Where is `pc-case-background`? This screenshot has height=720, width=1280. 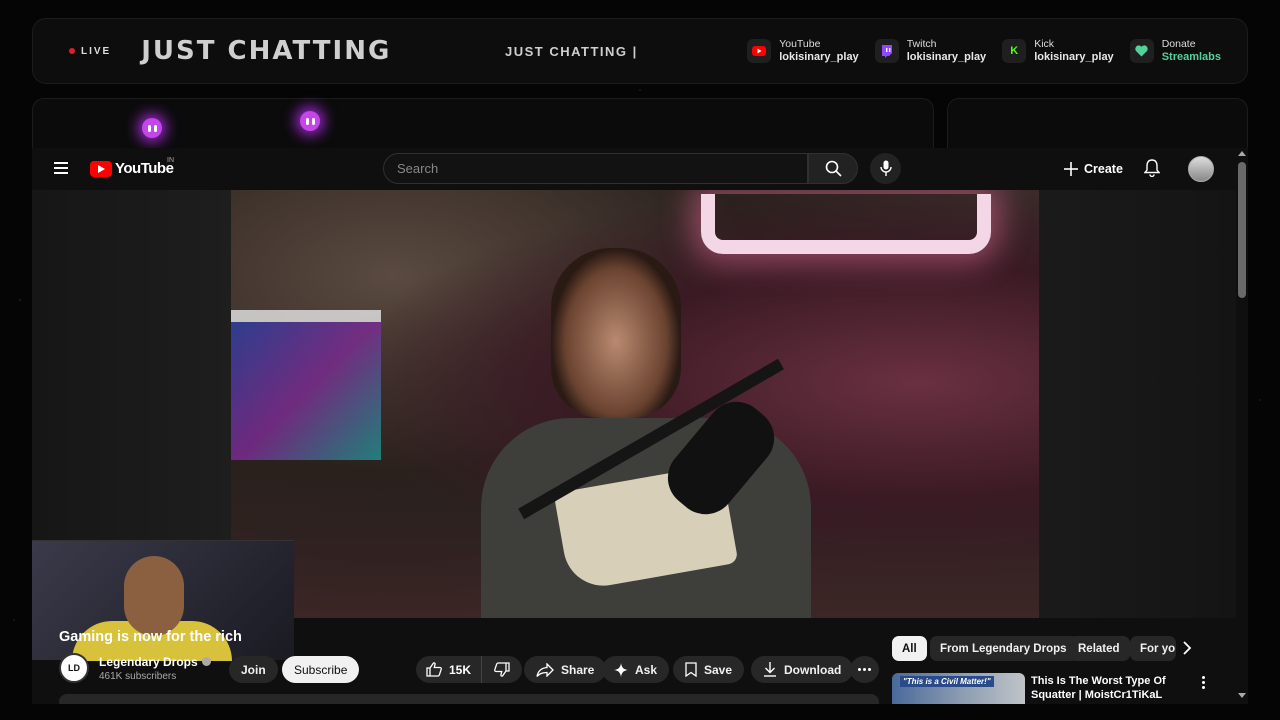 pc-case-background is located at coordinates (306, 385).